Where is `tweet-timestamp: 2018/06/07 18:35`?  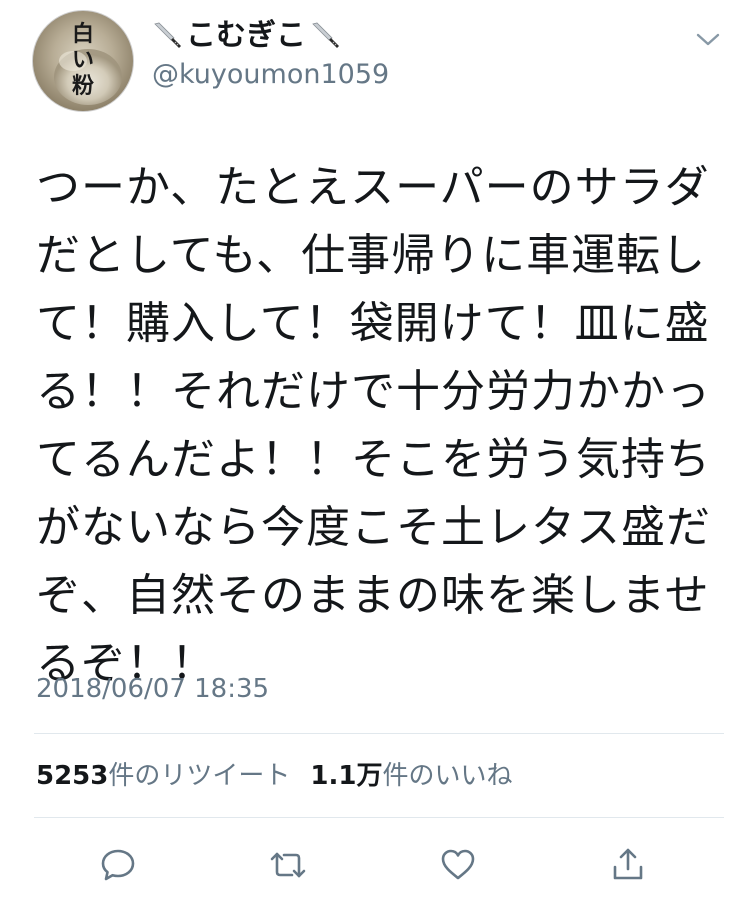
tweet-timestamp: 2018/06/07 18:35 is located at coordinates (152, 689).